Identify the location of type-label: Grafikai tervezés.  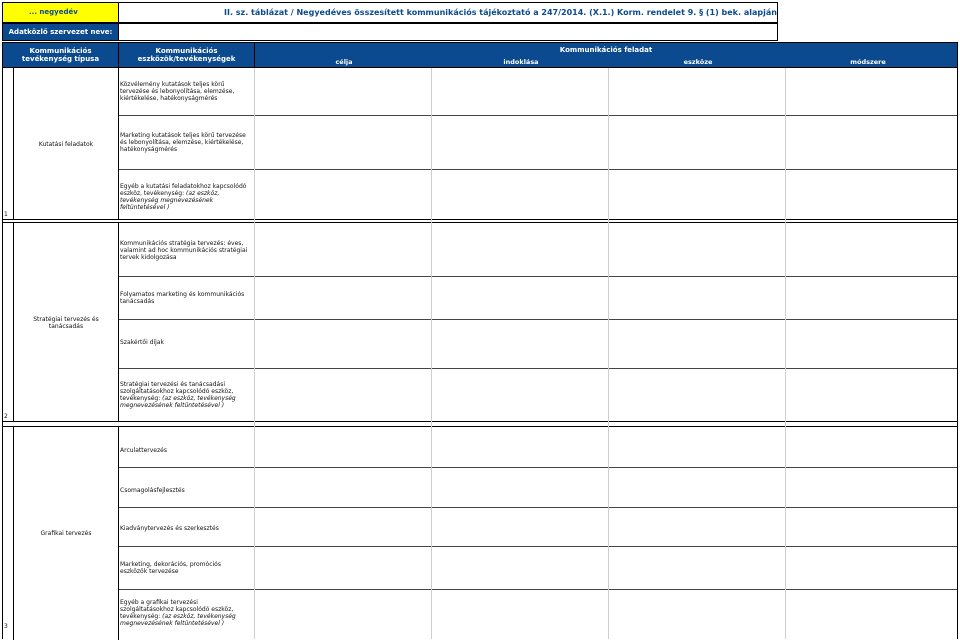
(66, 533).